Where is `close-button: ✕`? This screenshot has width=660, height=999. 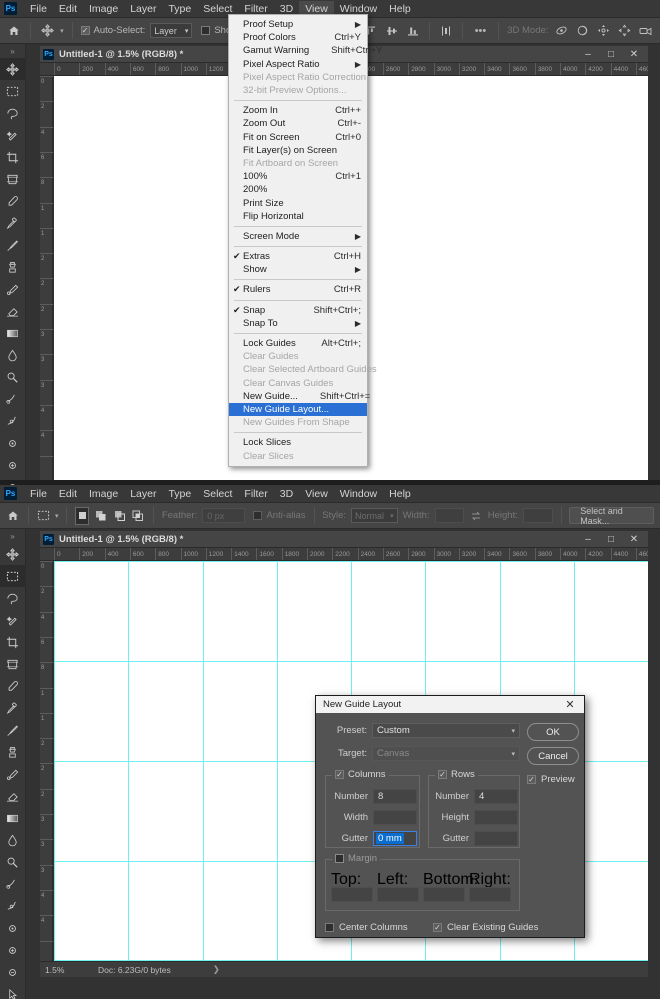
close-button: ✕ is located at coordinates (634, 54).